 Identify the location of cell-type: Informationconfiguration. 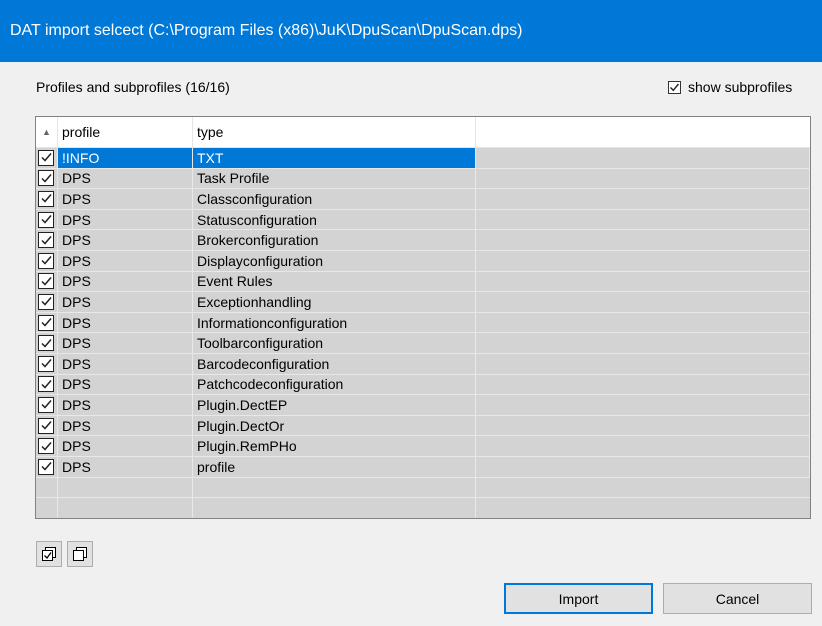
(334, 322).